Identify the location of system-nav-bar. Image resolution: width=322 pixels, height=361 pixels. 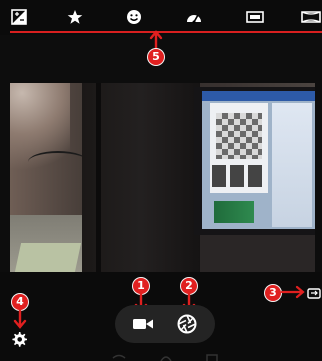
(165, 356).